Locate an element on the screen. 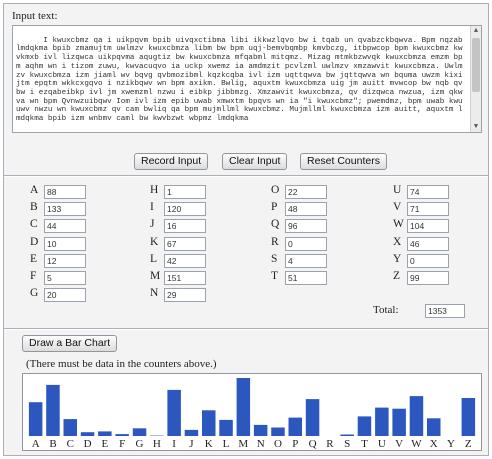  counter-label-s: S is located at coordinates (274, 258).